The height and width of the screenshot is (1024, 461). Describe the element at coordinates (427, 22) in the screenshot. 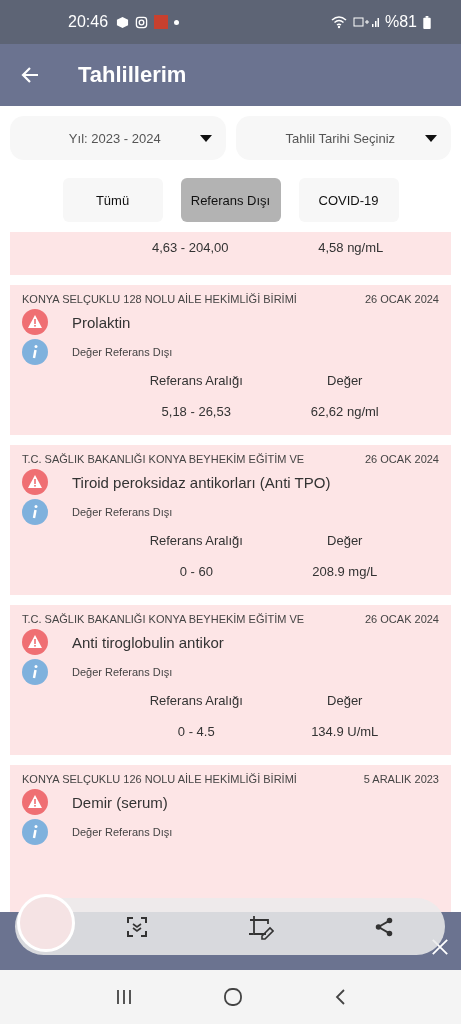

I see `battery-icon` at that location.